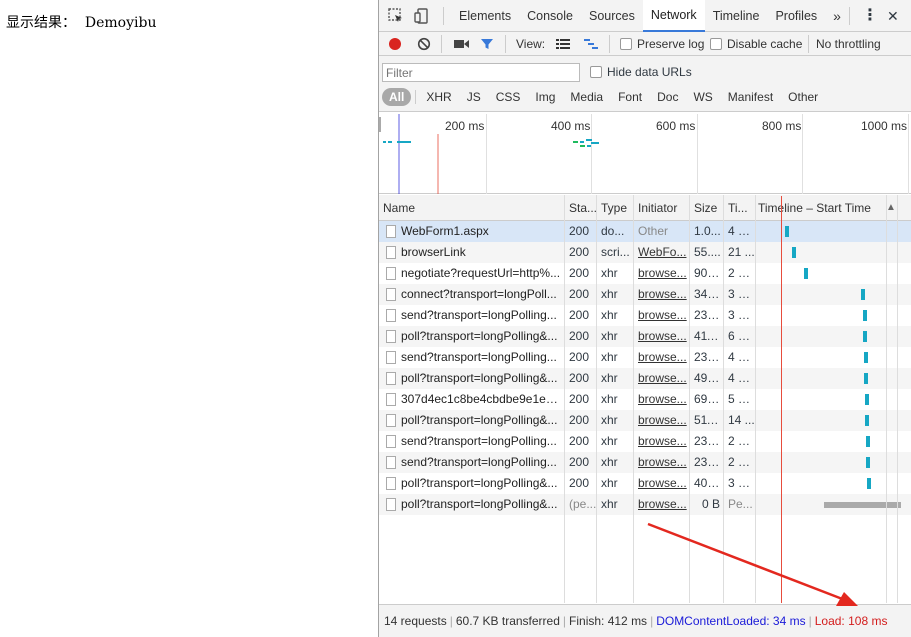 This screenshot has height=637, width=911. Describe the element at coordinates (615, 208) in the screenshot. I see `column-header-type: Type` at that location.